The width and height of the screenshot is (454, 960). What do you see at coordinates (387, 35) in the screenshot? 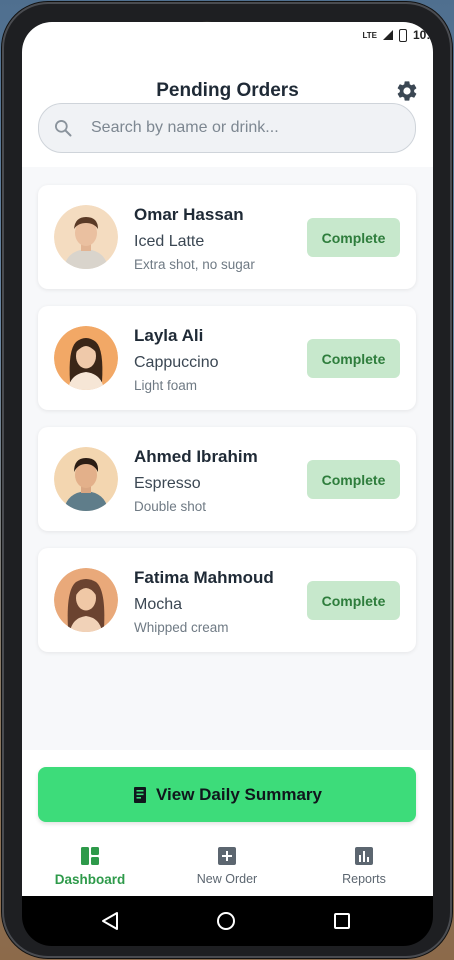
I see `signal-icon` at bounding box center [387, 35].